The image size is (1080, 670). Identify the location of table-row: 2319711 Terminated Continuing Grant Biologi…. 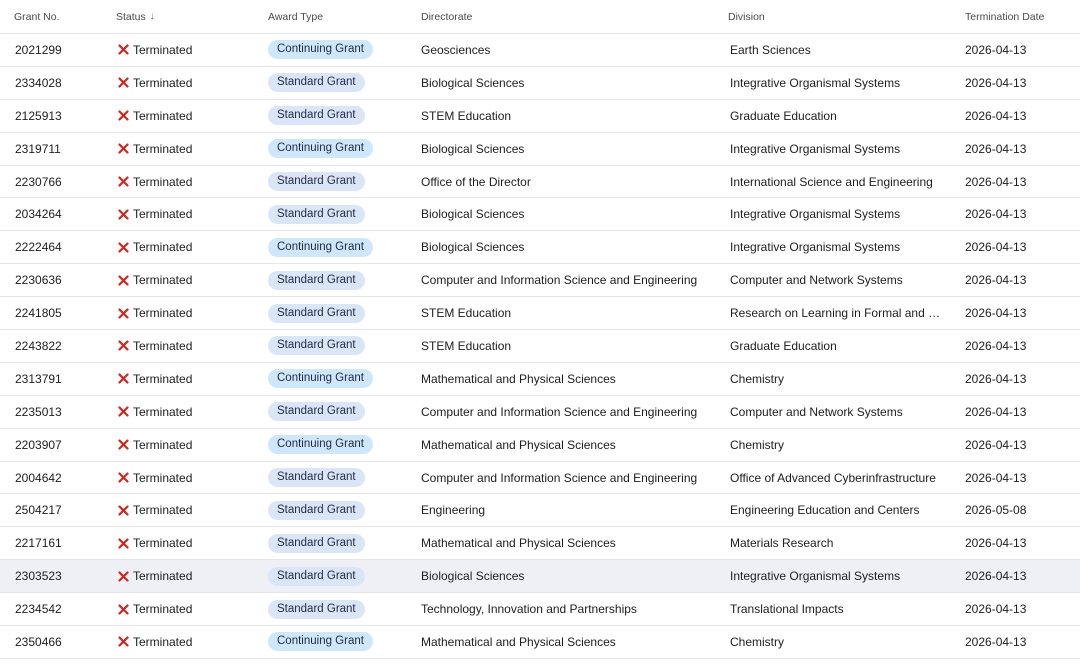
(540, 149).